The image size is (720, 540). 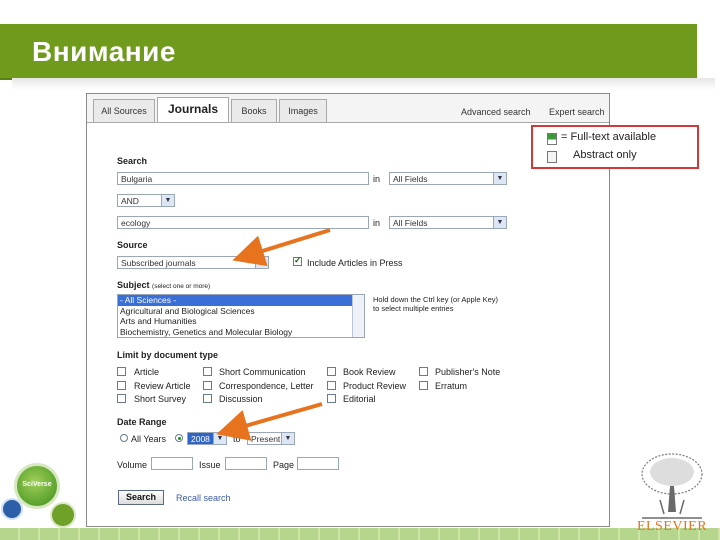 I want to click on doctype-short-comm-label: Short Communication, so click(x=262, y=372).